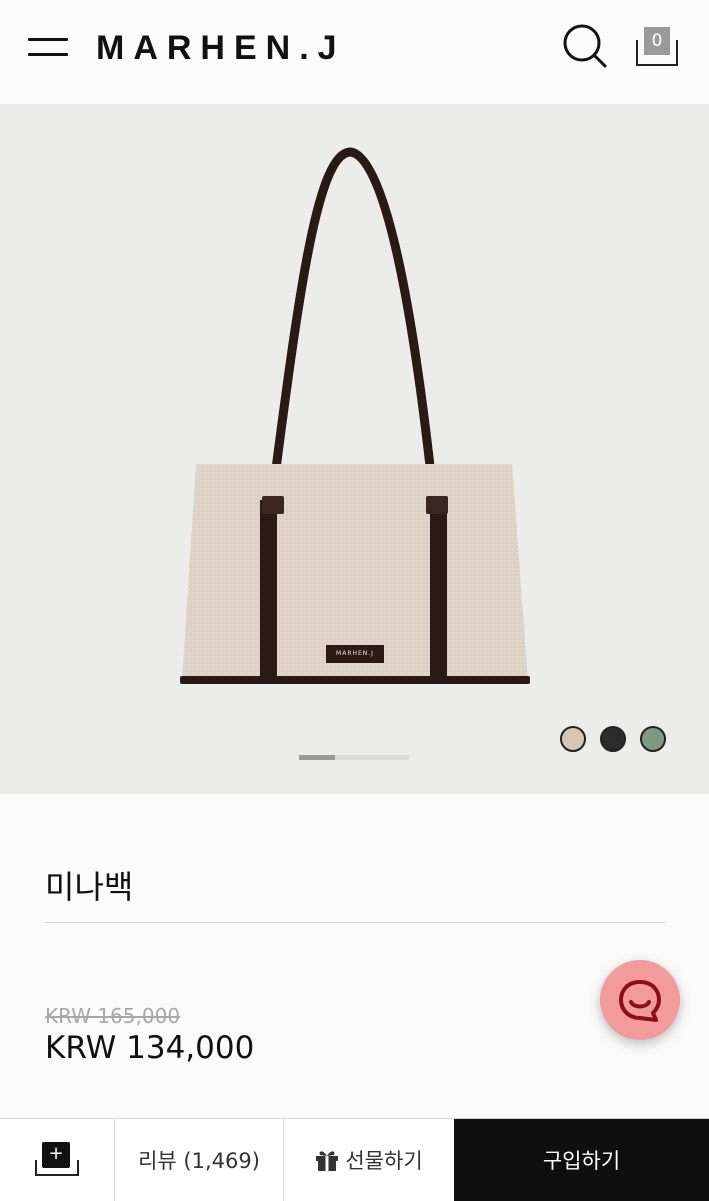 Image resolution: width=709 pixels, height=1201 pixels. Describe the element at coordinates (354, 757) in the screenshot. I see `slide-progress-bar` at that location.